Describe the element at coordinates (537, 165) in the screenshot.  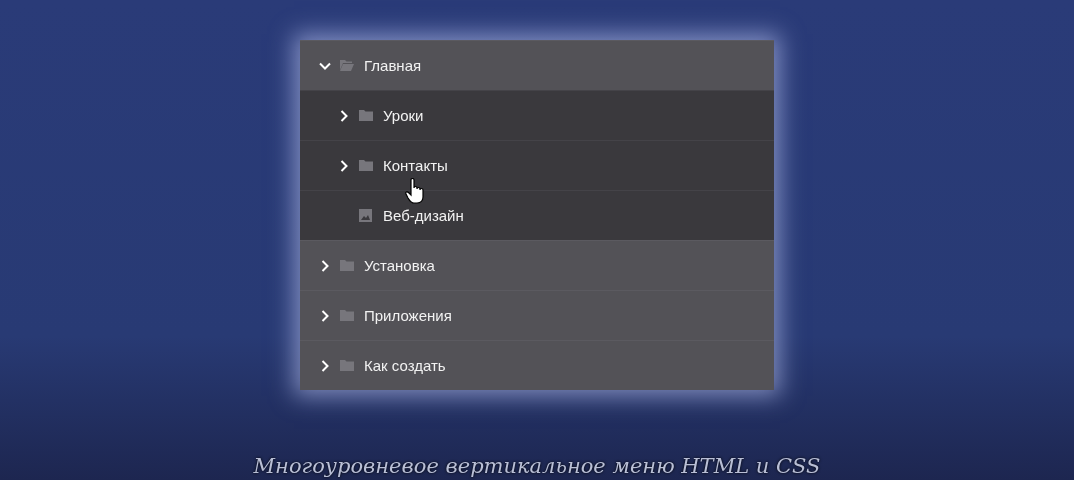
I see `menu-item: Контакты` at that location.